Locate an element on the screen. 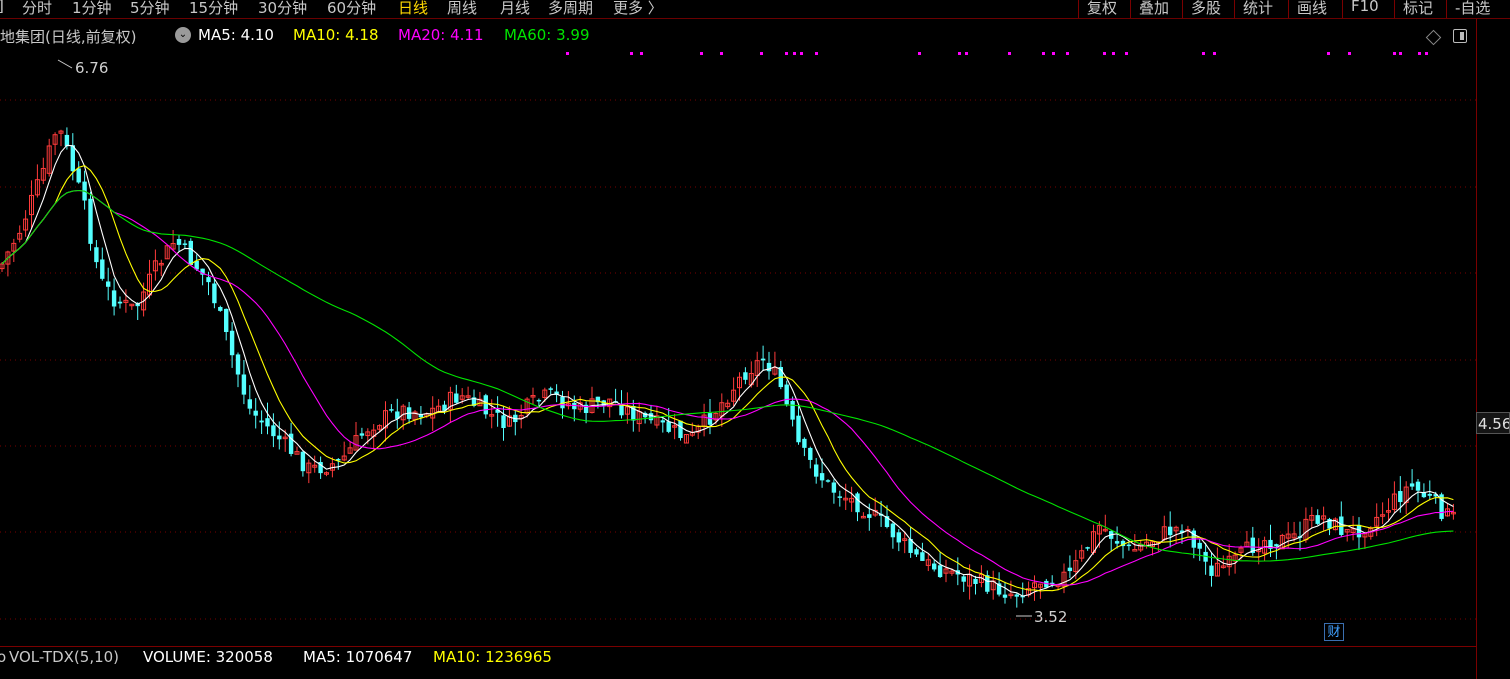 This screenshot has height=679, width=1510. volume-legend-marker: o is located at coordinates (3, 657).